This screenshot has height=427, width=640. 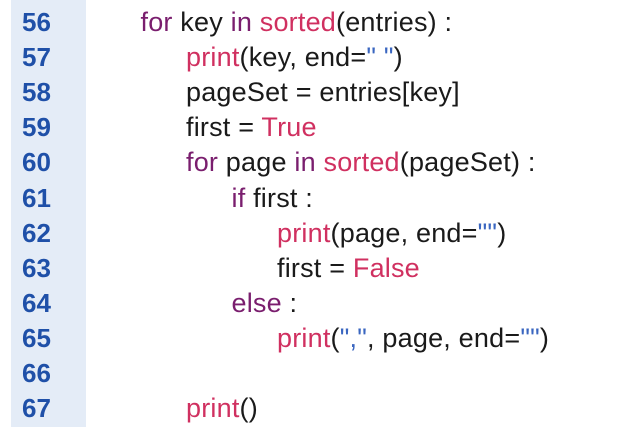 I want to click on code-text: print(",", page, end=""), so click(x=413, y=338).